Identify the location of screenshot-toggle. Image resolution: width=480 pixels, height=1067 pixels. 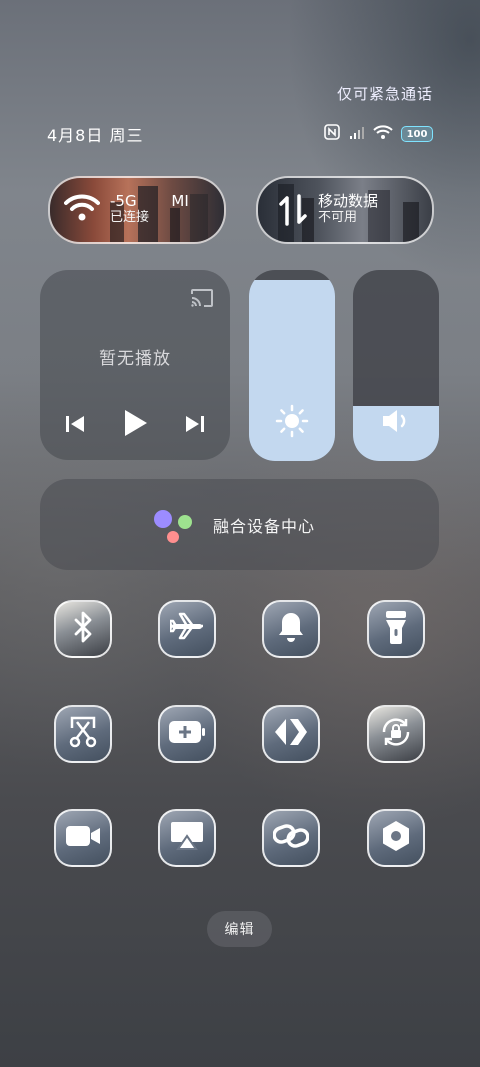
(83, 734).